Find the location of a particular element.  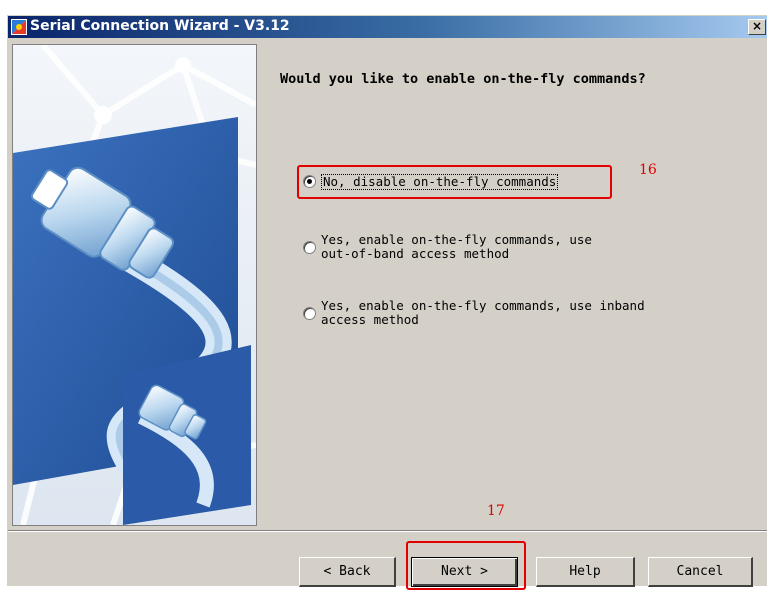

annotation-label-17: 17 is located at coordinates (496, 511).